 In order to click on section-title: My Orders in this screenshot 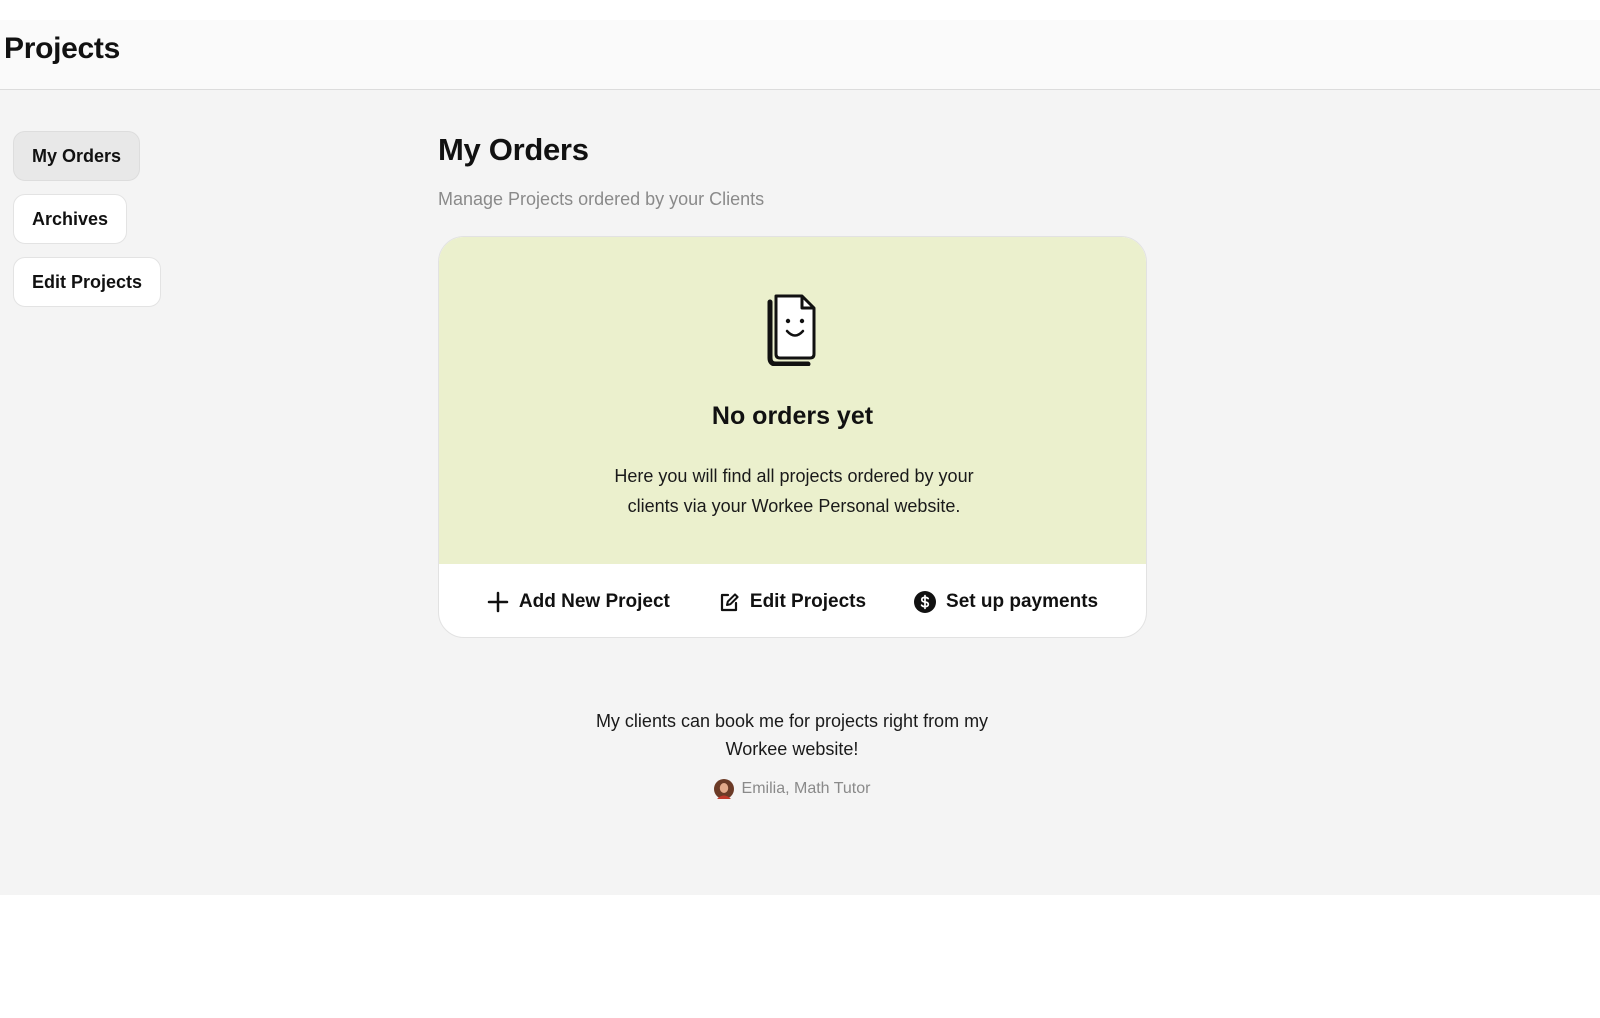, I will do `click(513, 149)`.